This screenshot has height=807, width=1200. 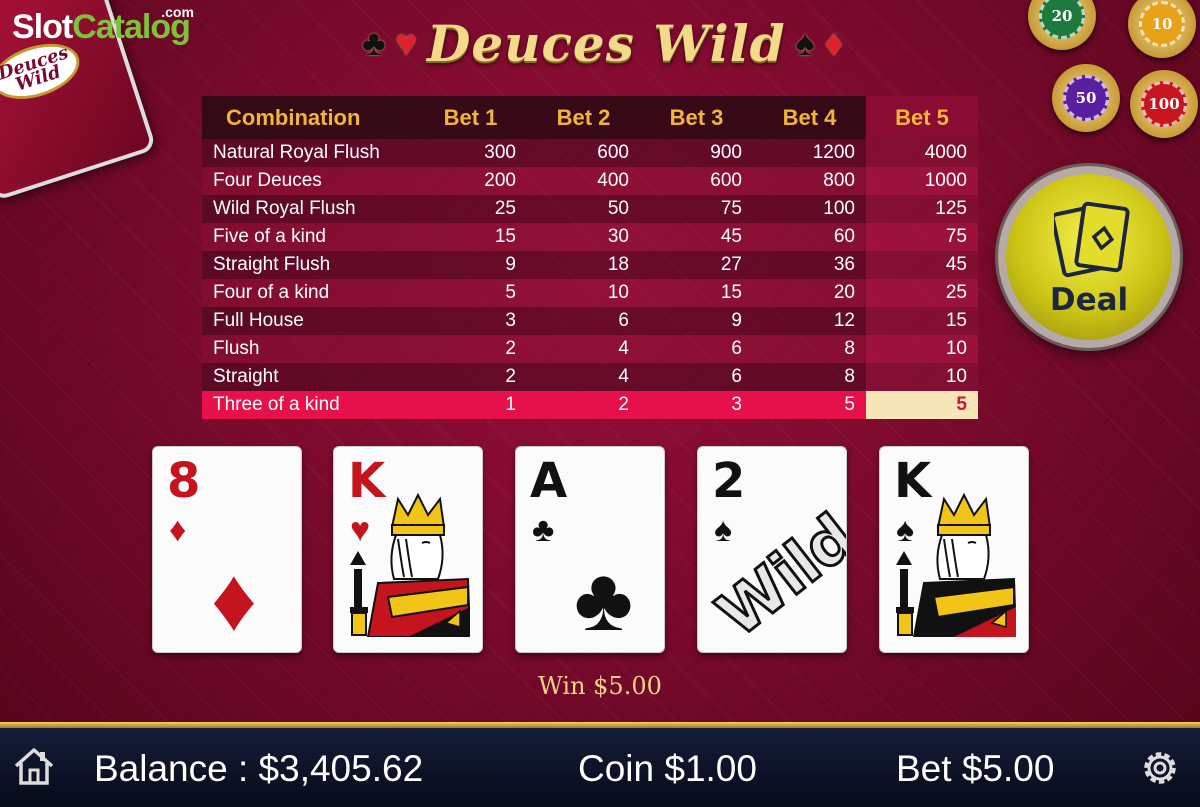 What do you see at coordinates (772, 549) in the screenshot?
I see `card-4: 2 ♠ Wild` at bounding box center [772, 549].